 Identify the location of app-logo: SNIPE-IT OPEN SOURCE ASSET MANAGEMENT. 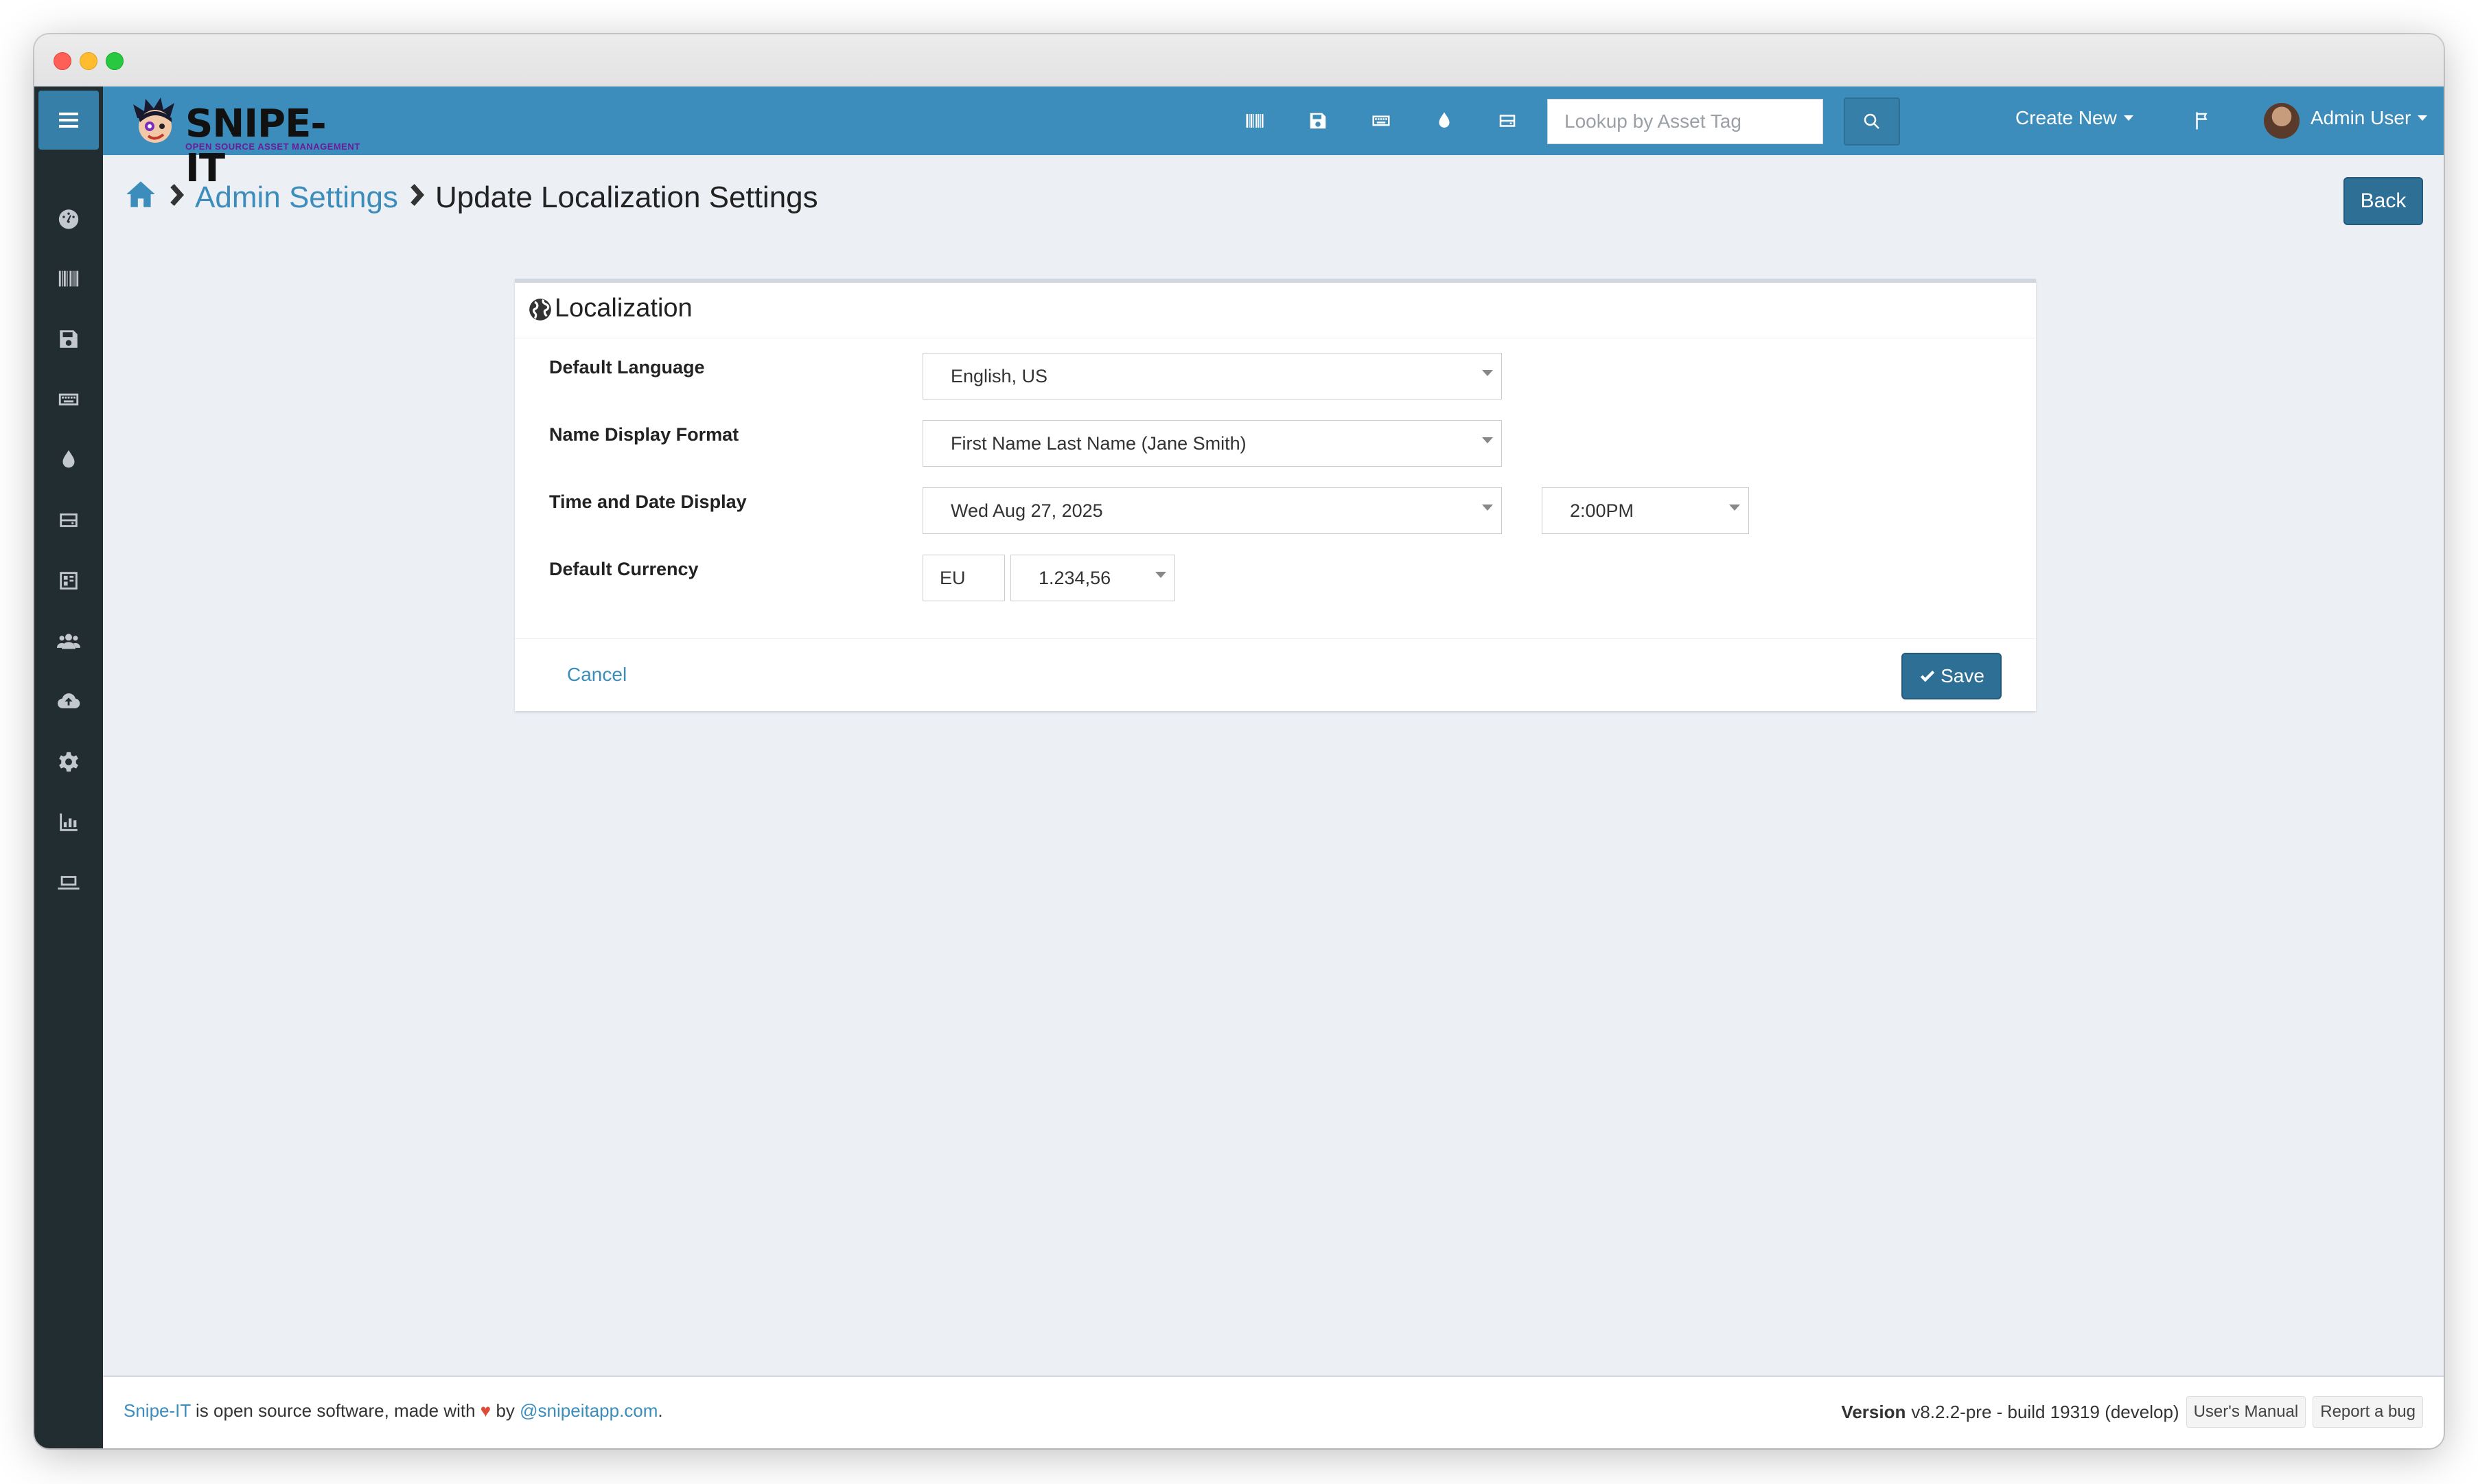
(247, 142).